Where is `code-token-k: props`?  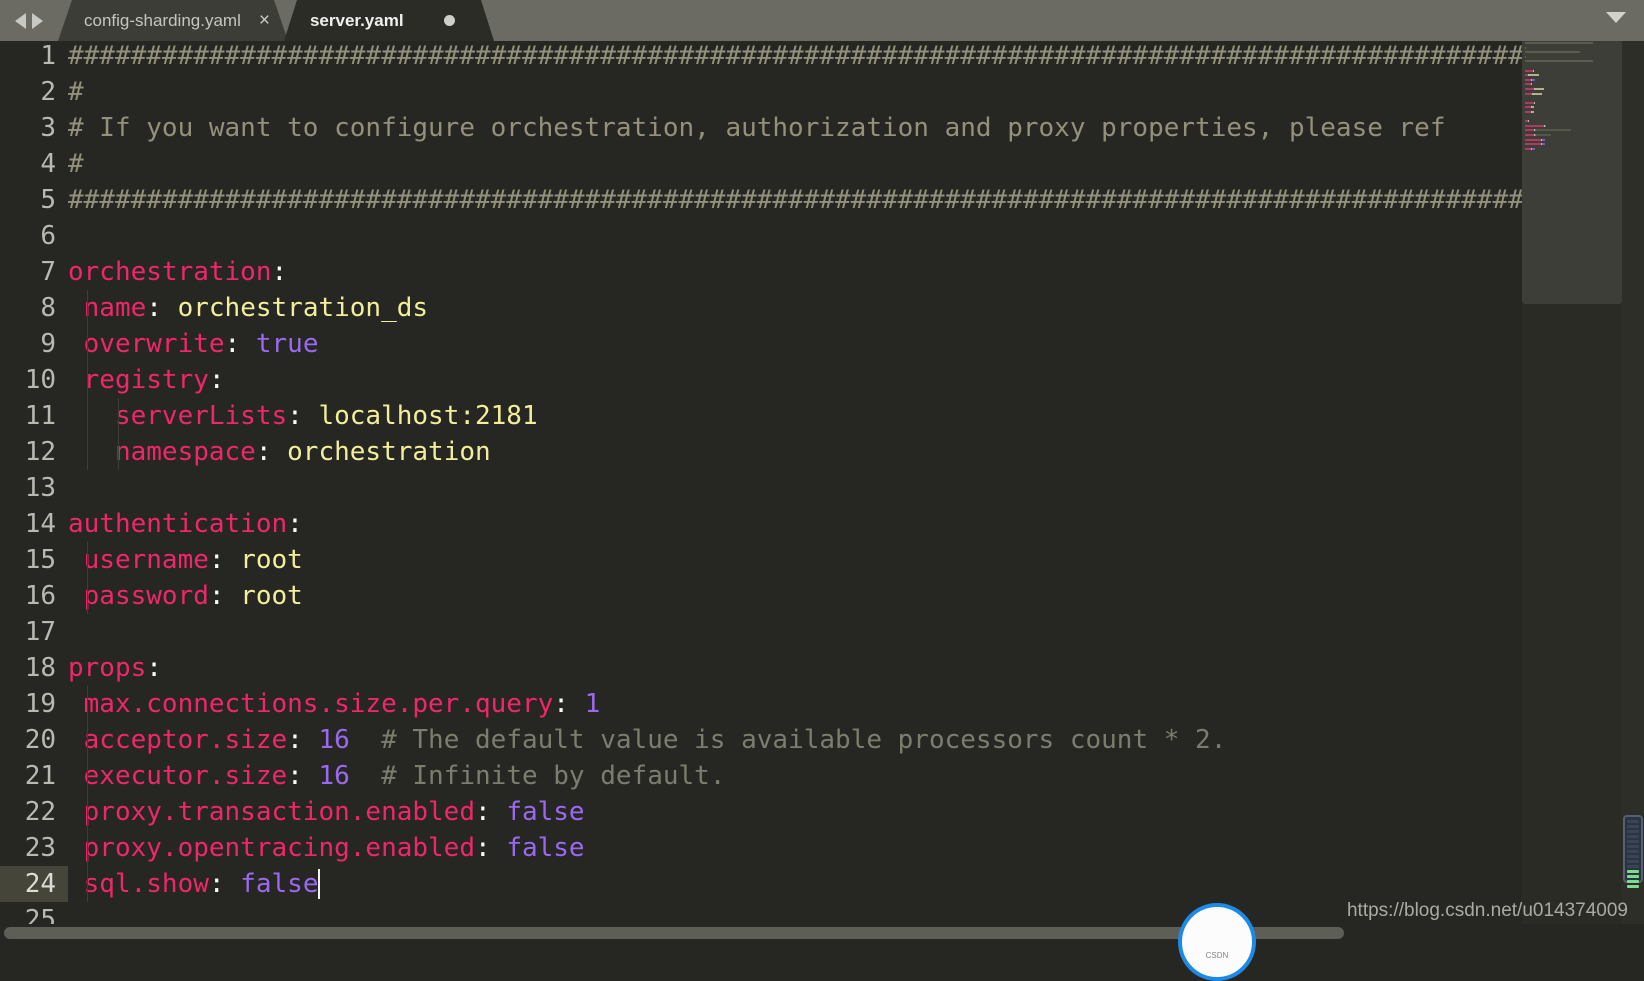 code-token-k: props is located at coordinates (107, 668).